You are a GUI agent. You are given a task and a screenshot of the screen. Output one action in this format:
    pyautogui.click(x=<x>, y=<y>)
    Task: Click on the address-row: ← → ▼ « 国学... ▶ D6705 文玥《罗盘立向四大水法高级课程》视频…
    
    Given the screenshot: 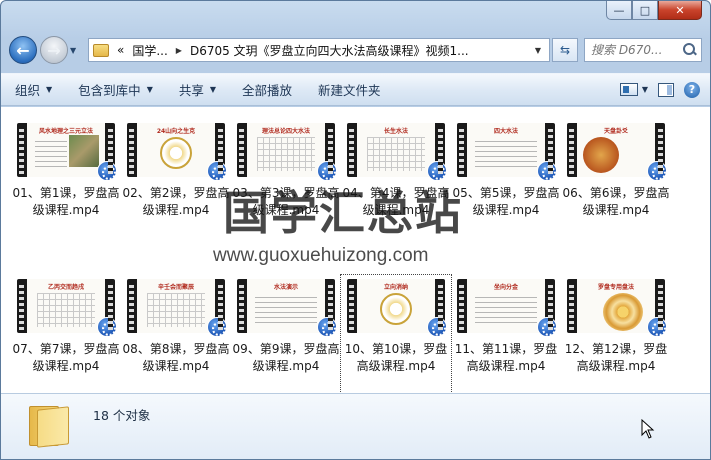 What is the action you would take?
    pyautogui.click(x=355, y=50)
    